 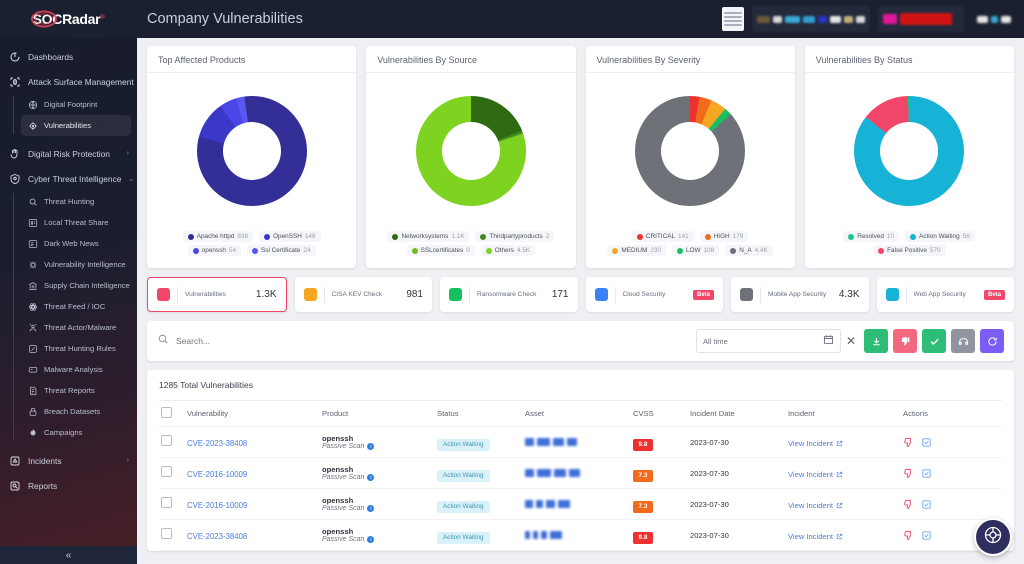 What do you see at coordinates (290, 236) in the screenshot?
I see `legend-item: OpenSSH 148` at bounding box center [290, 236].